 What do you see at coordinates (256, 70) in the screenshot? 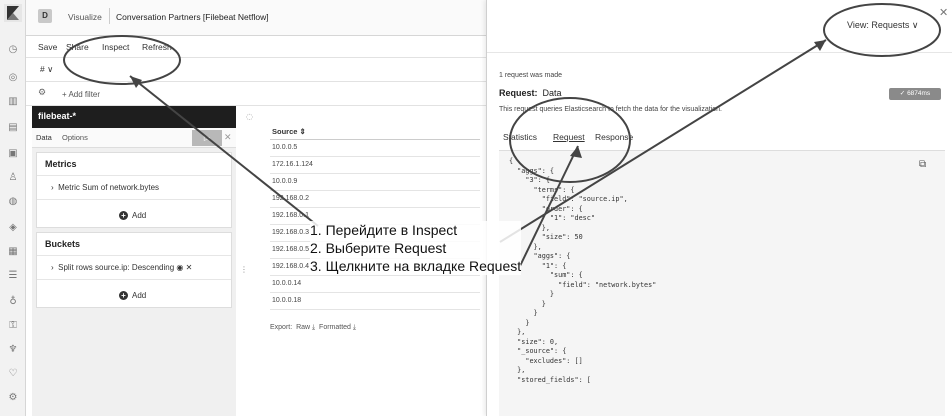
I see `query-bar: # ∨` at bounding box center [256, 70].